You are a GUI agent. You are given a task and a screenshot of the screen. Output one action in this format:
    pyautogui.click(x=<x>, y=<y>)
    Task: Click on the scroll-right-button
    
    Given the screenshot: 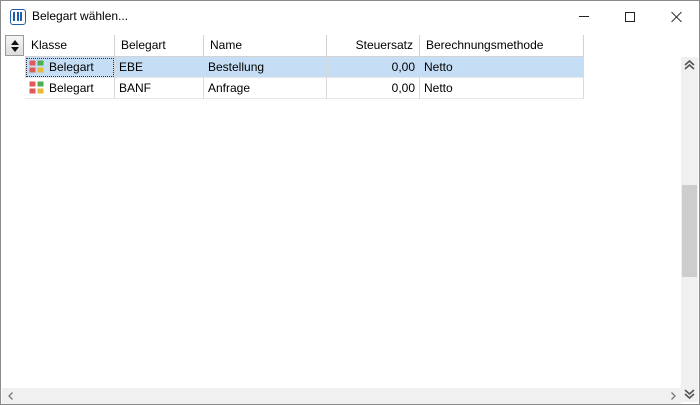 What is the action you would take?
    pyautogui.click(x=672, y=396)
    